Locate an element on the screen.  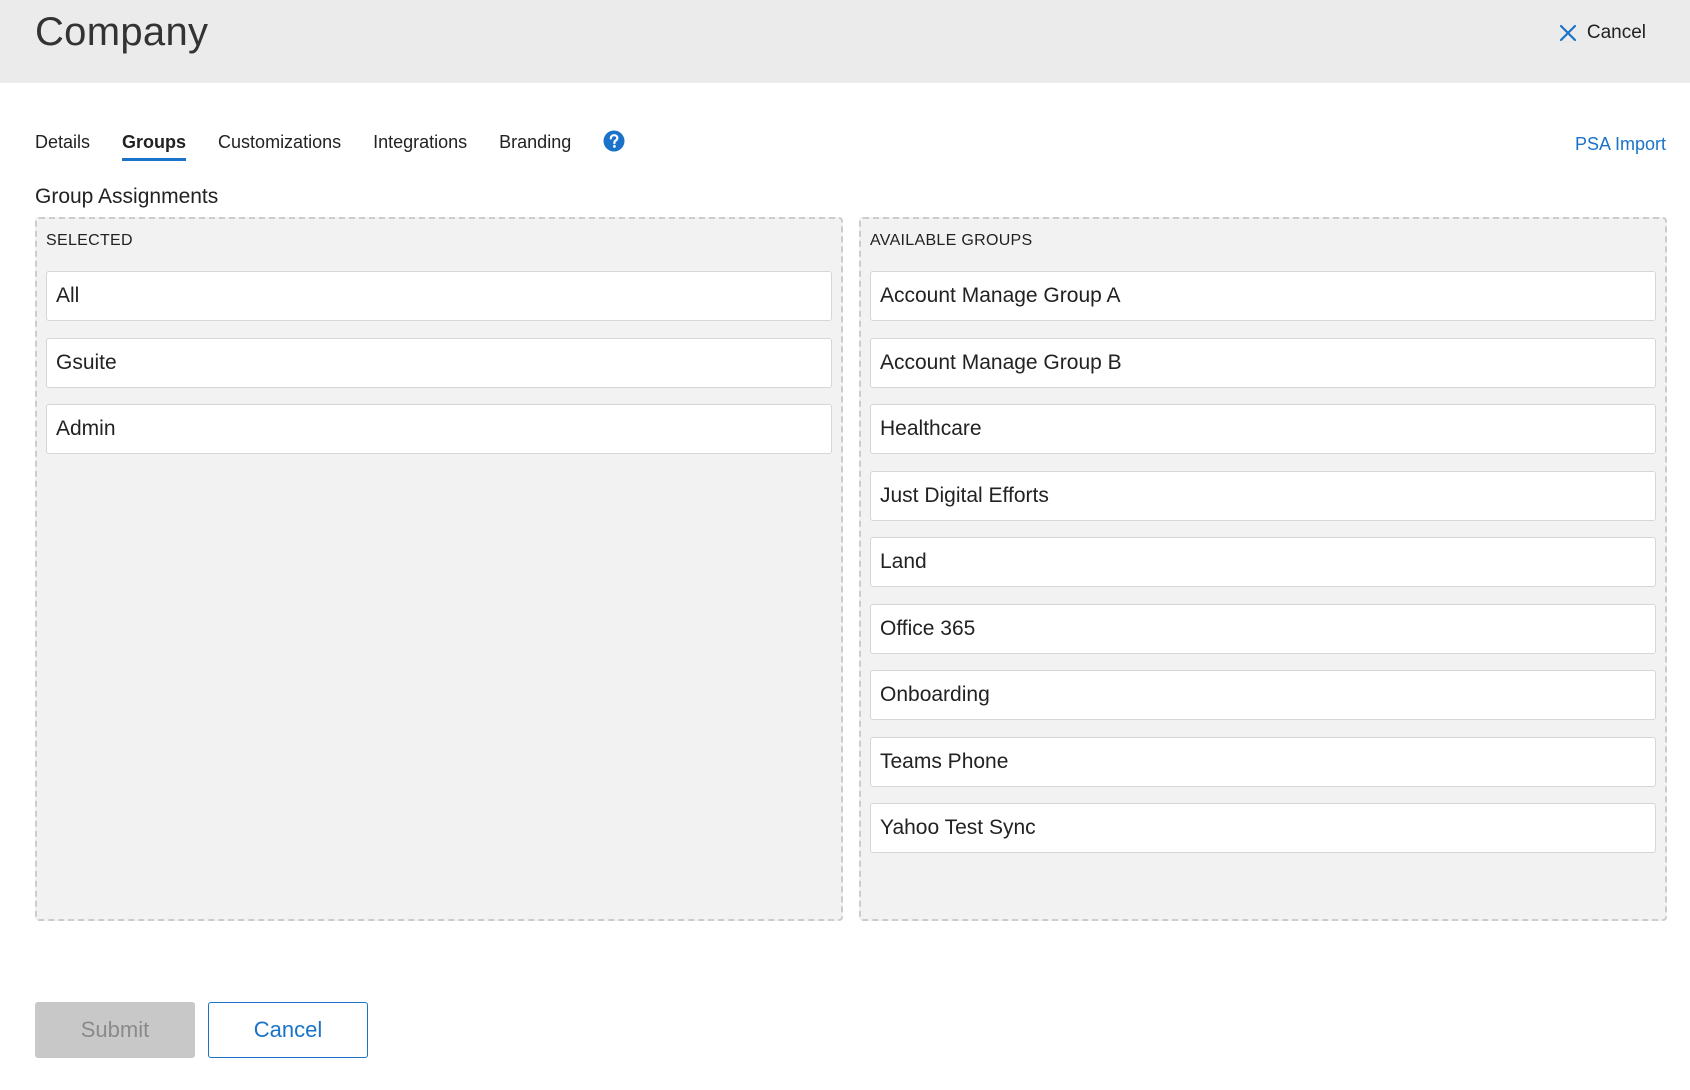
cancel-button: Cancel is located at coordinates (288, 1030).